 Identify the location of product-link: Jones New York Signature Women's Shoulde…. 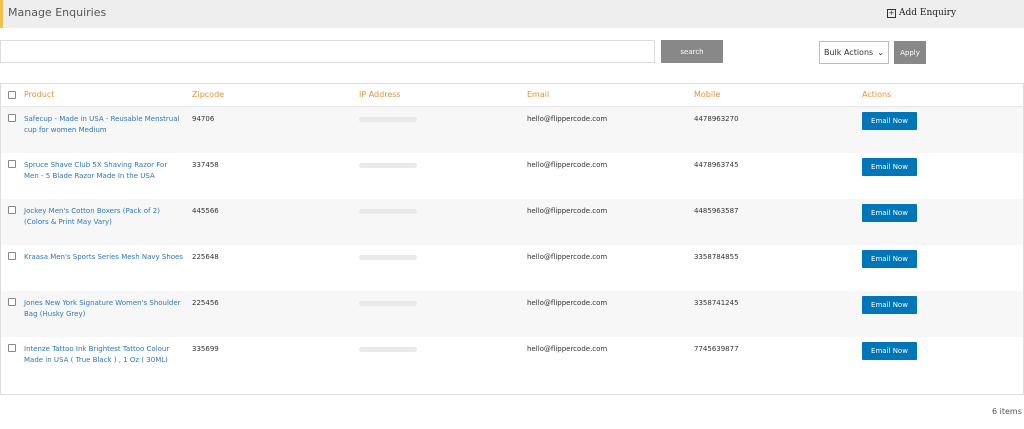
(104, 309).